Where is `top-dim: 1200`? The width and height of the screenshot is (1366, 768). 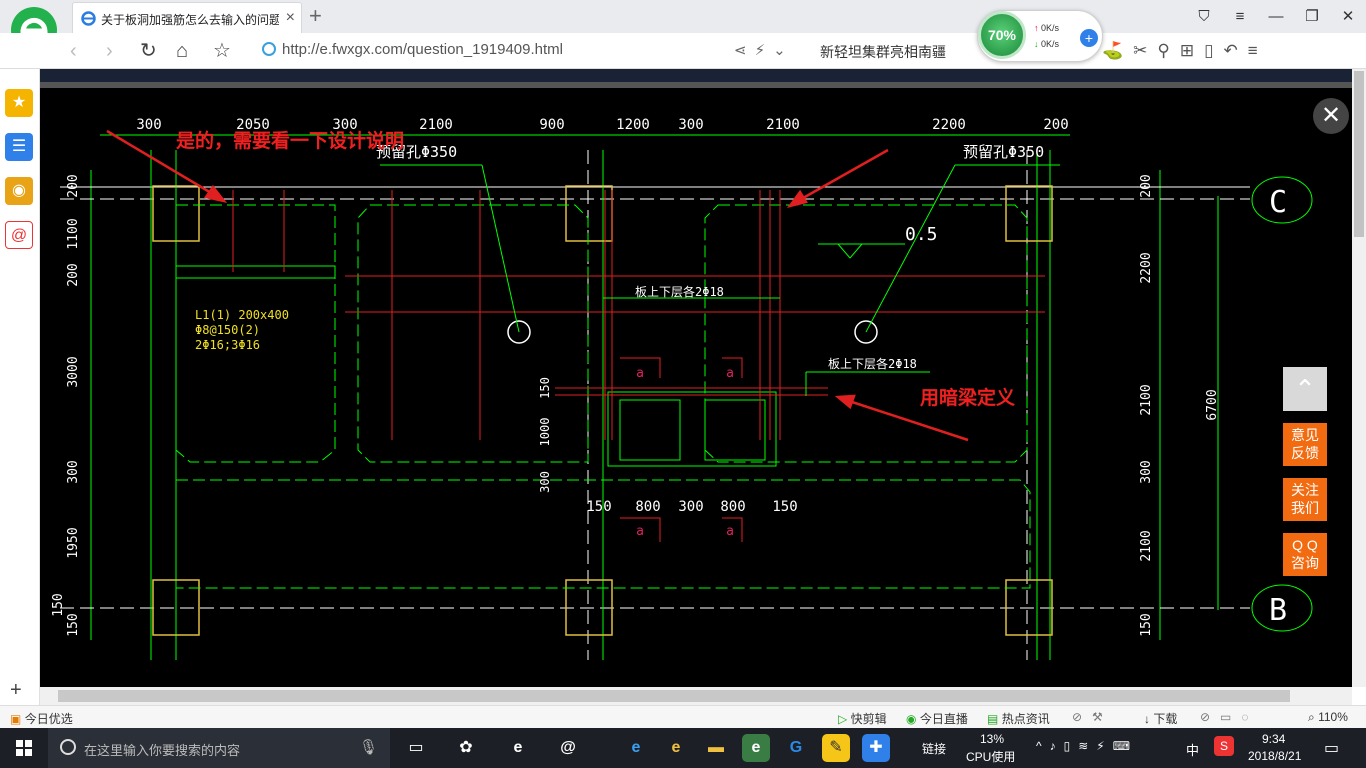 top-dim: 1200 is located at coordinates (633, 125).